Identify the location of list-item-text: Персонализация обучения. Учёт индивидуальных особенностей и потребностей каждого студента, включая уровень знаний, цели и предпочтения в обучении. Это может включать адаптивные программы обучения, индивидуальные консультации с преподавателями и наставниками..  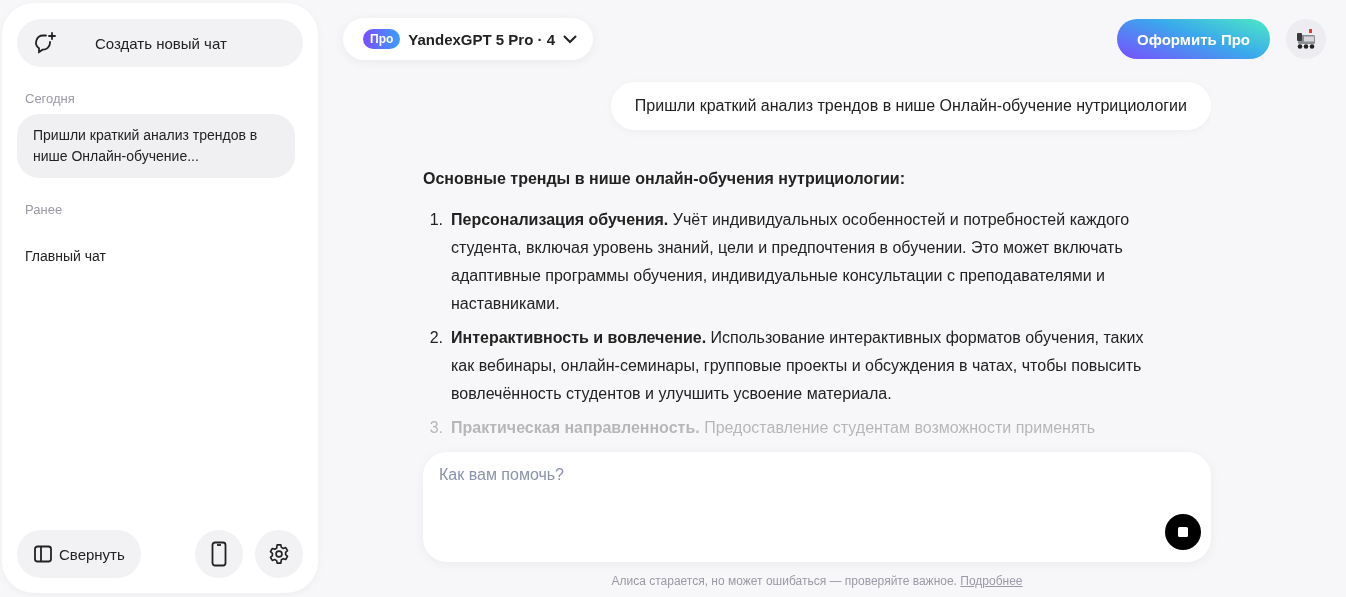
(791, 262).